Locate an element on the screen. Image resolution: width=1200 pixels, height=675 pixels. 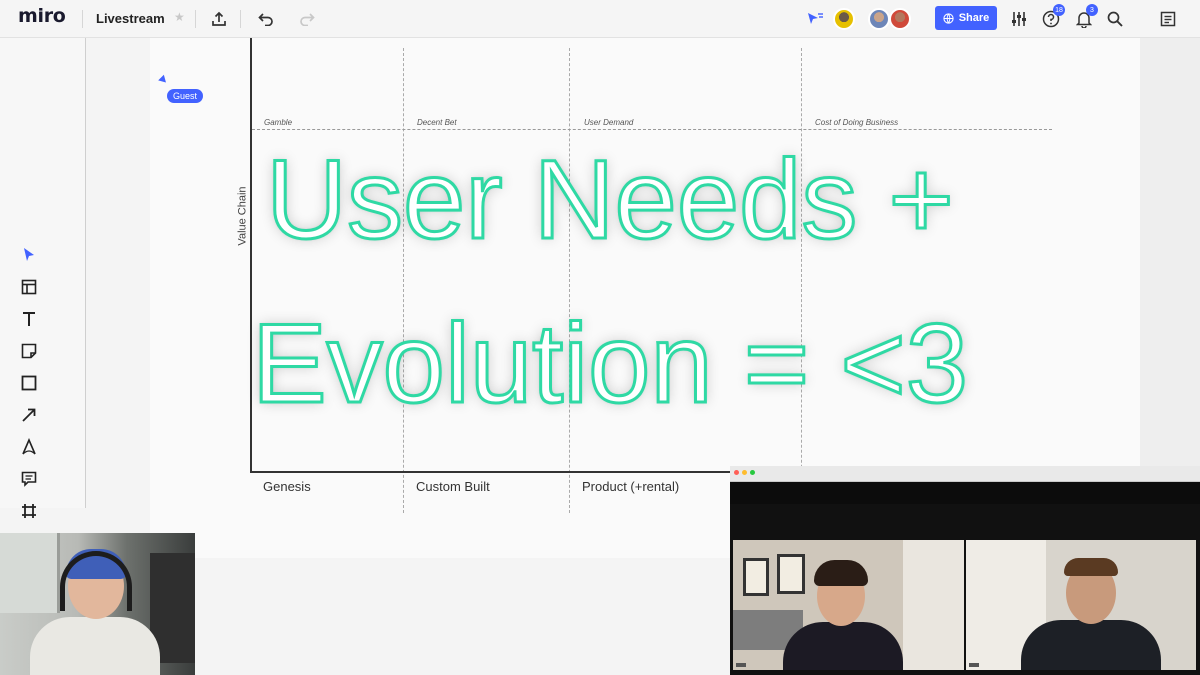
stage-label-custom-built: Custom Built is located at coordinates (453, 486).